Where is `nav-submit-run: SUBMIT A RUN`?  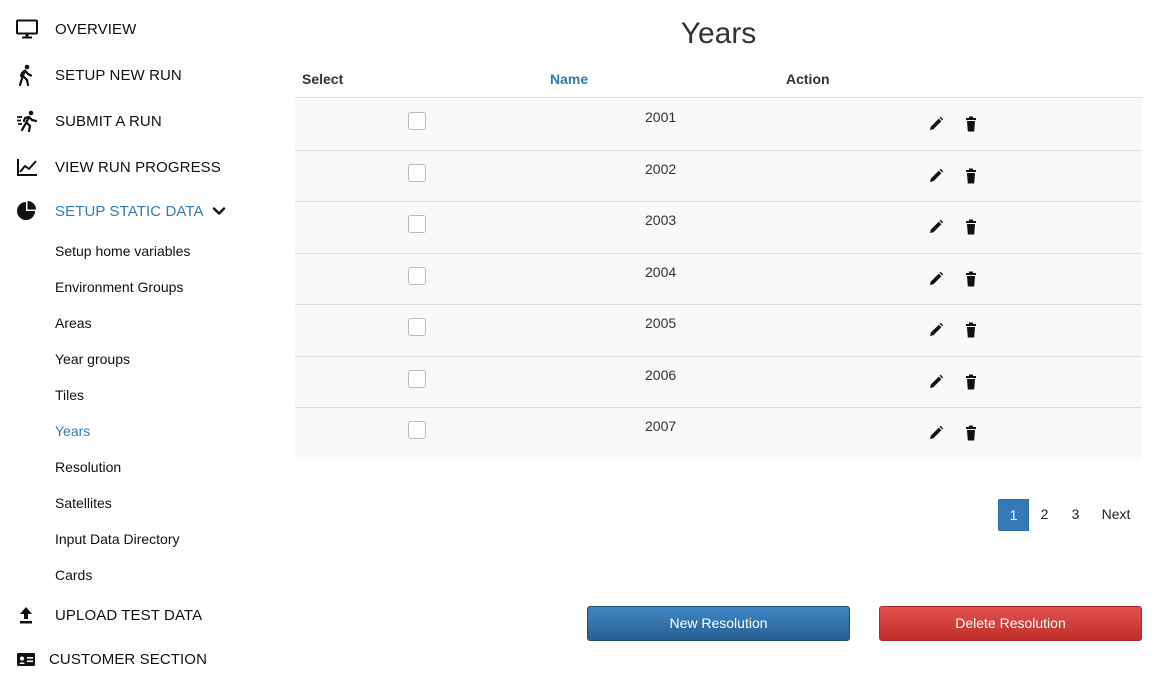
nav-submit-run: SUBMIT A RUN is located at coordinates (89, 121).